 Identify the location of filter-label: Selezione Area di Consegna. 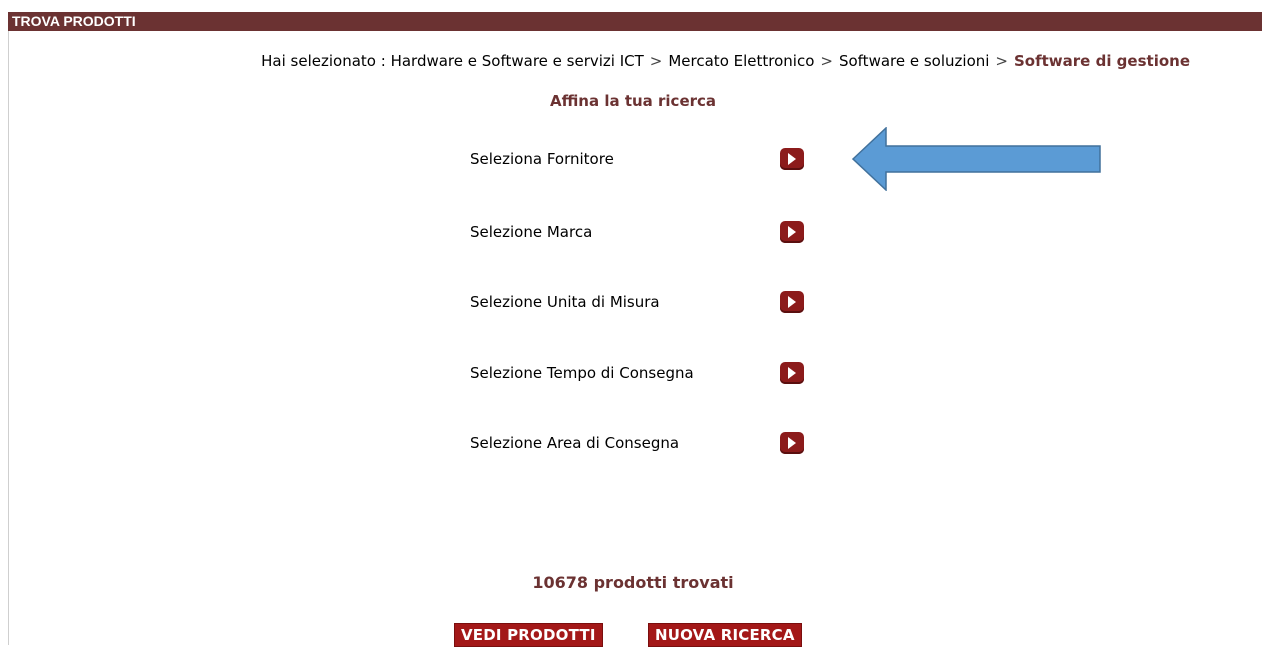
(575, 443).